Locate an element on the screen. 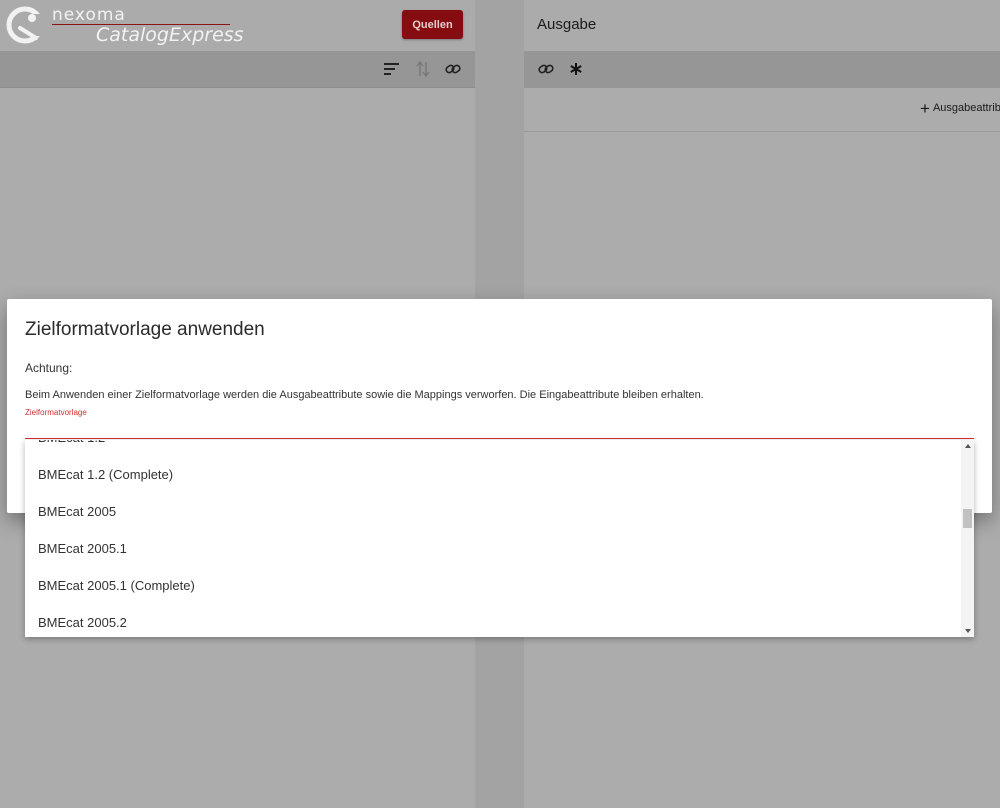  add-output-attribute-button: + Ausgabeattrib is located at coordinates (960, 108).